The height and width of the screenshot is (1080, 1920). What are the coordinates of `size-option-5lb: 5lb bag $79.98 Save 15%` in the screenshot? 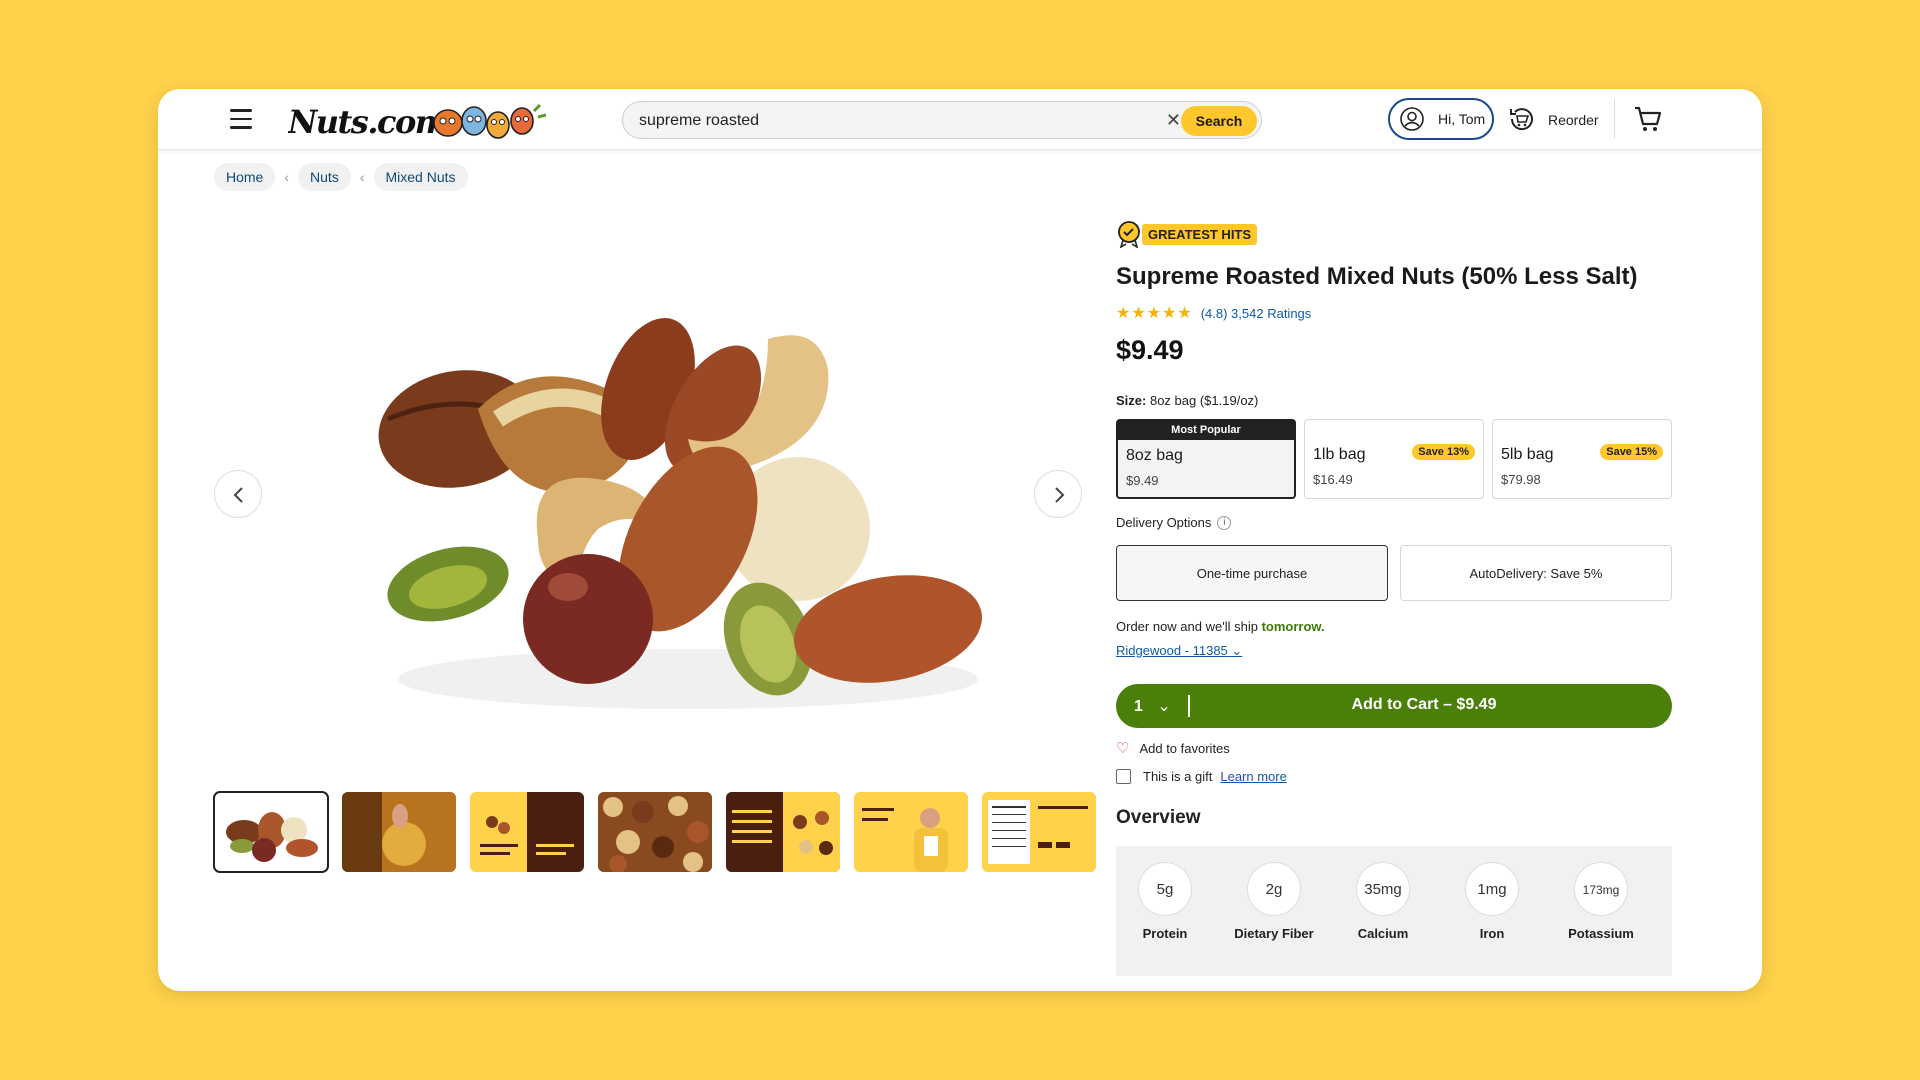 It's located at (1582, 459).